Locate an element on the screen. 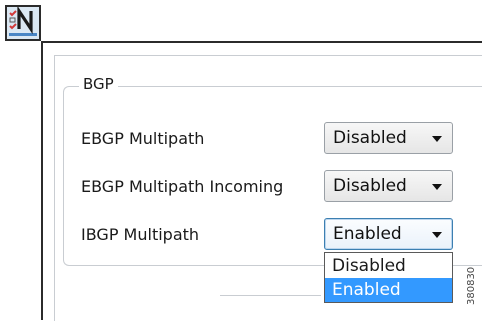 Image resolution: width=482 pixels, height=321 pixels. callout-frame-top is located at coordinates (261, 42).